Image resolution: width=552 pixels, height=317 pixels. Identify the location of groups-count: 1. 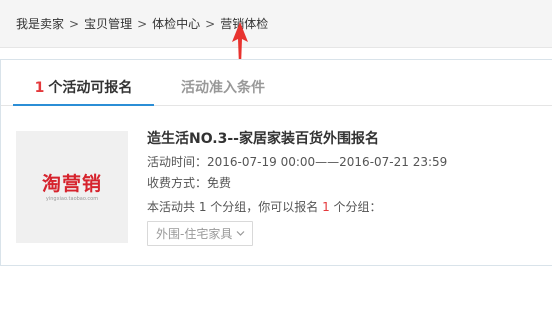
(326, 207).